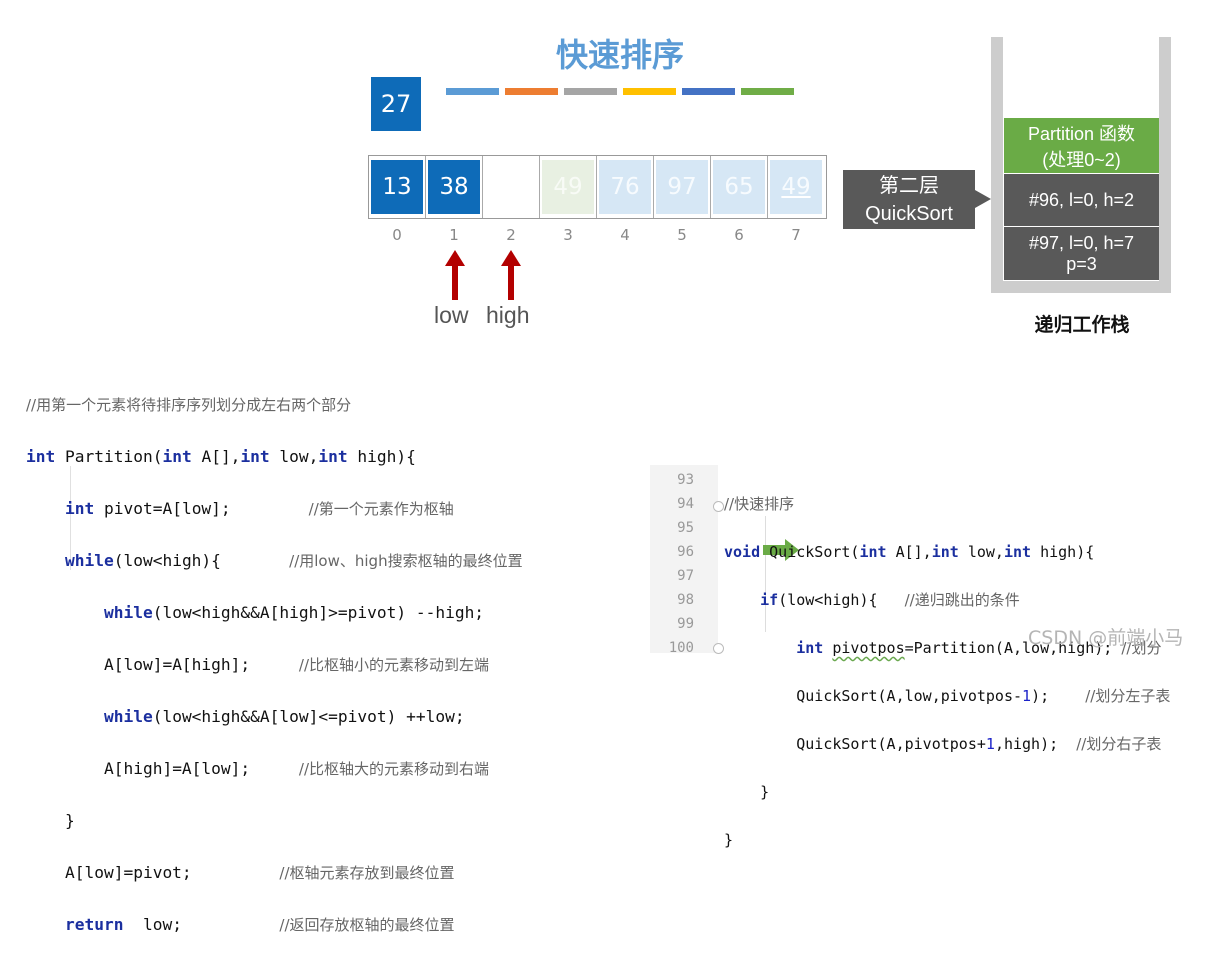 The width and height of the screenshot is (1217, 964). I want to click on ide-line-number: 99, so click(685, 624).